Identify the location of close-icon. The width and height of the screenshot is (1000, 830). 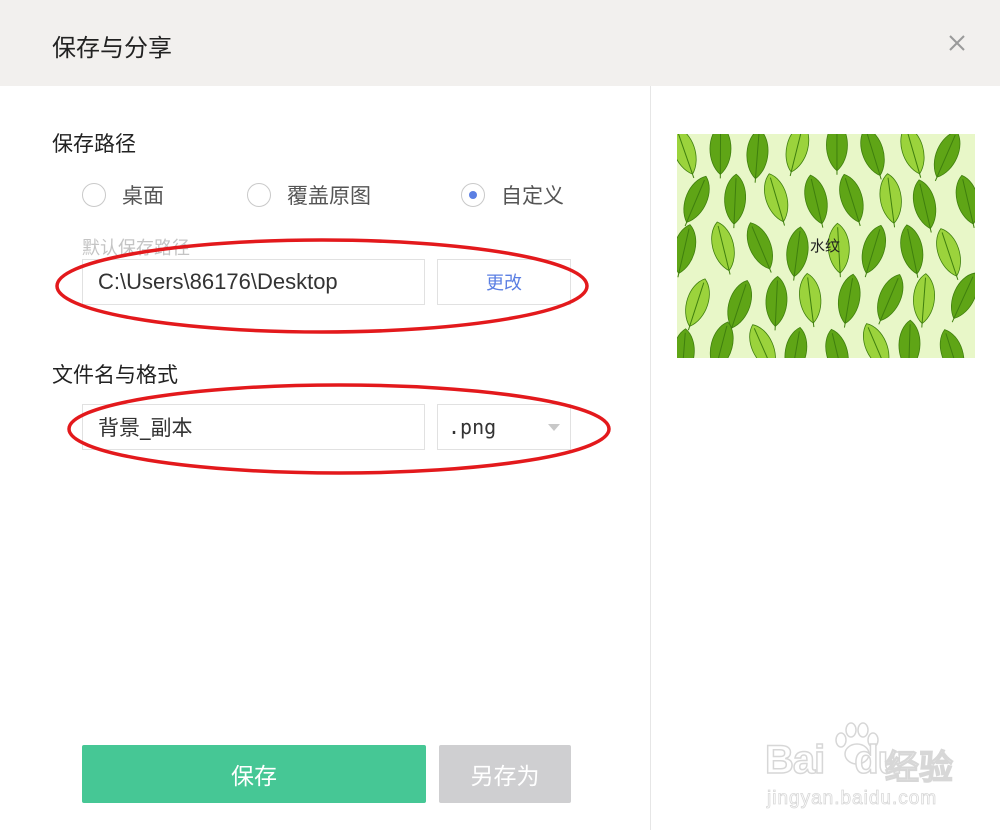
(957, 43).